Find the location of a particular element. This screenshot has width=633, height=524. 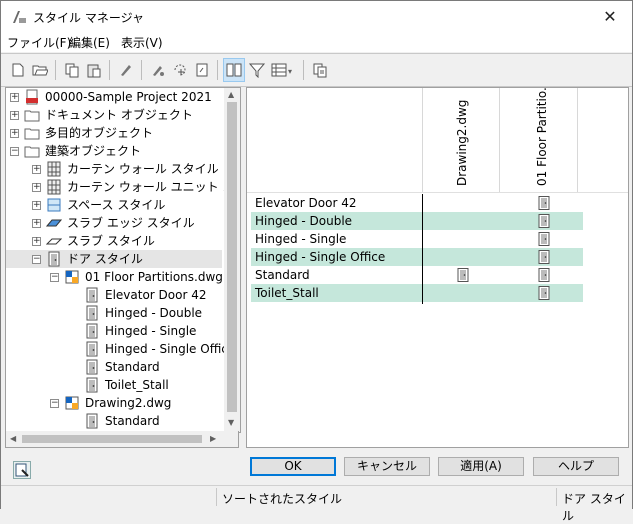

column-header-drawing2: Drawing2.dwg is located at coordinates (462, 143).